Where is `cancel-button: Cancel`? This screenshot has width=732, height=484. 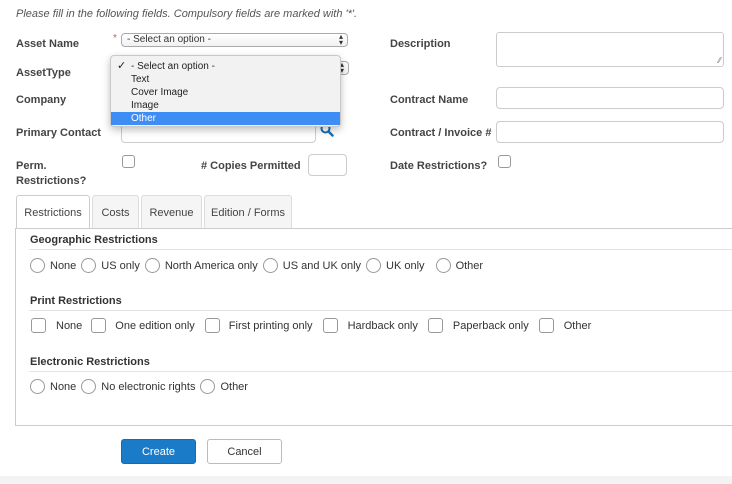
cancel-button: Cancel is located at coordinates (244, 451).